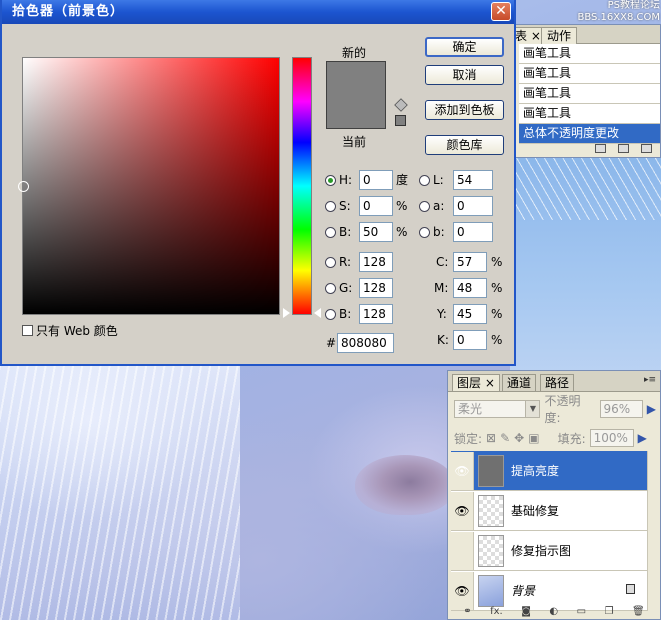 The image size is (661, 620). What do you see at coordinates (365, 343) in the screenshot?
I see `hex-input: 808080` at bounding box center [365, 343].